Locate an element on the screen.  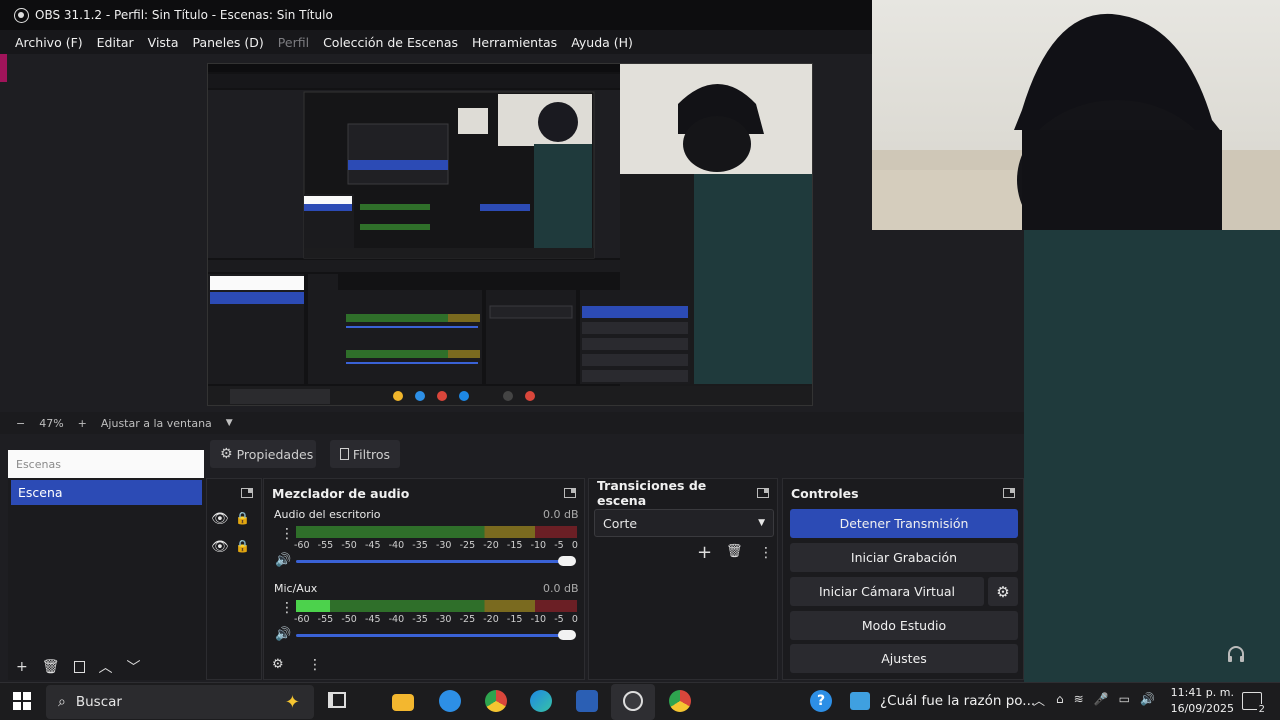
move-up-icon: ︿ is located at coordinates (106, 667).